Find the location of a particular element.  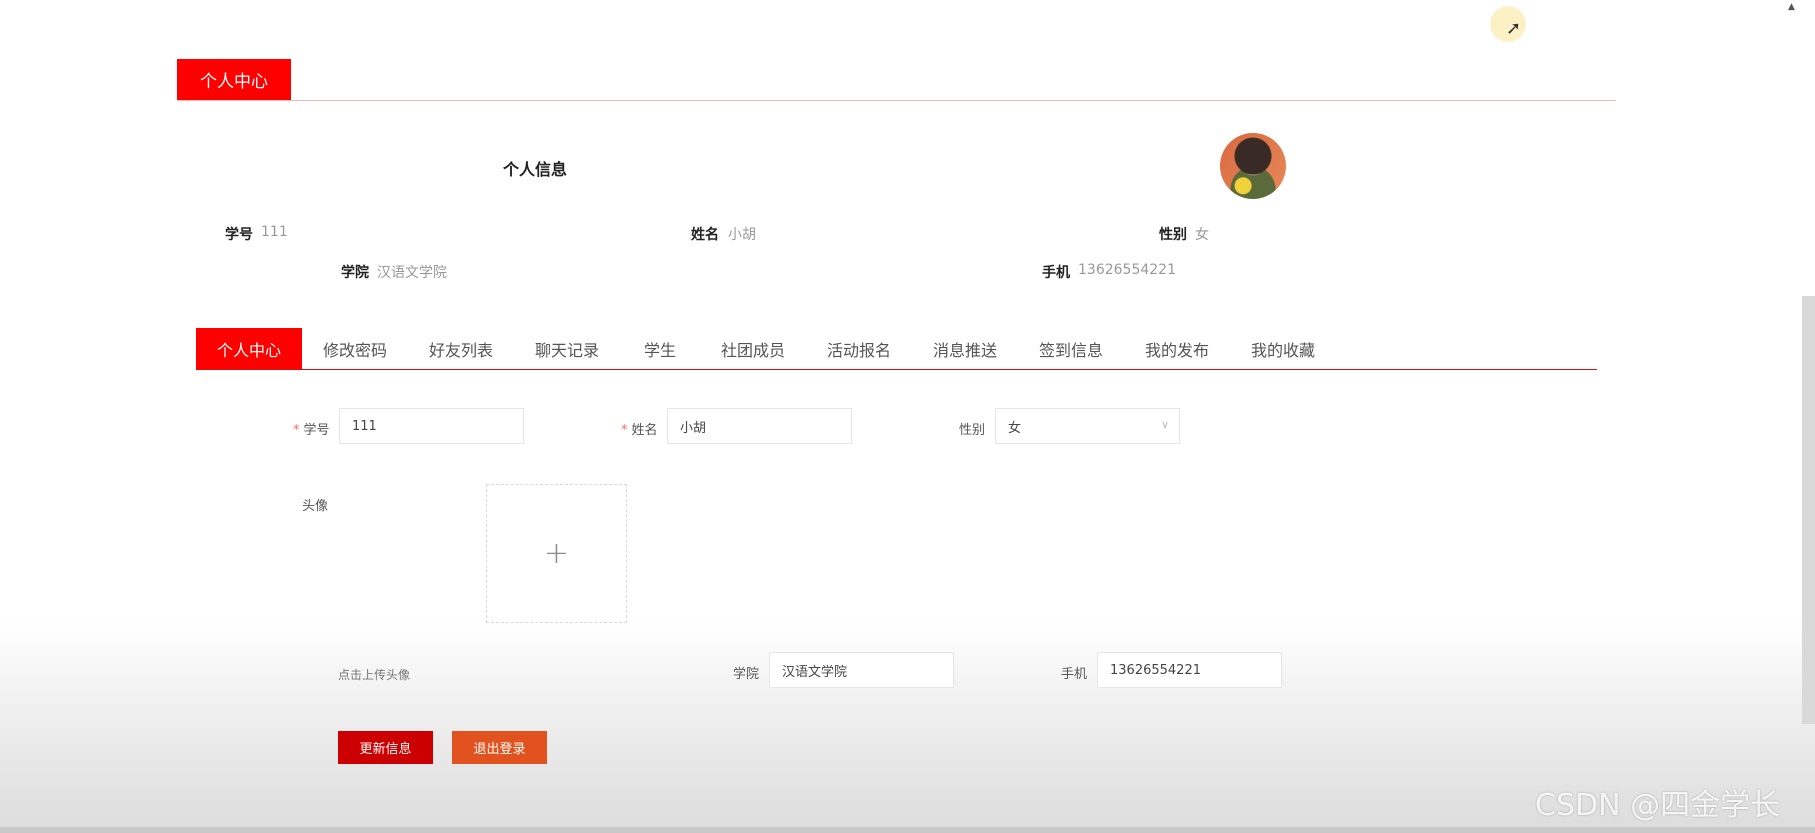

section-header: 个人中心 is located at coordinates (896, 80).